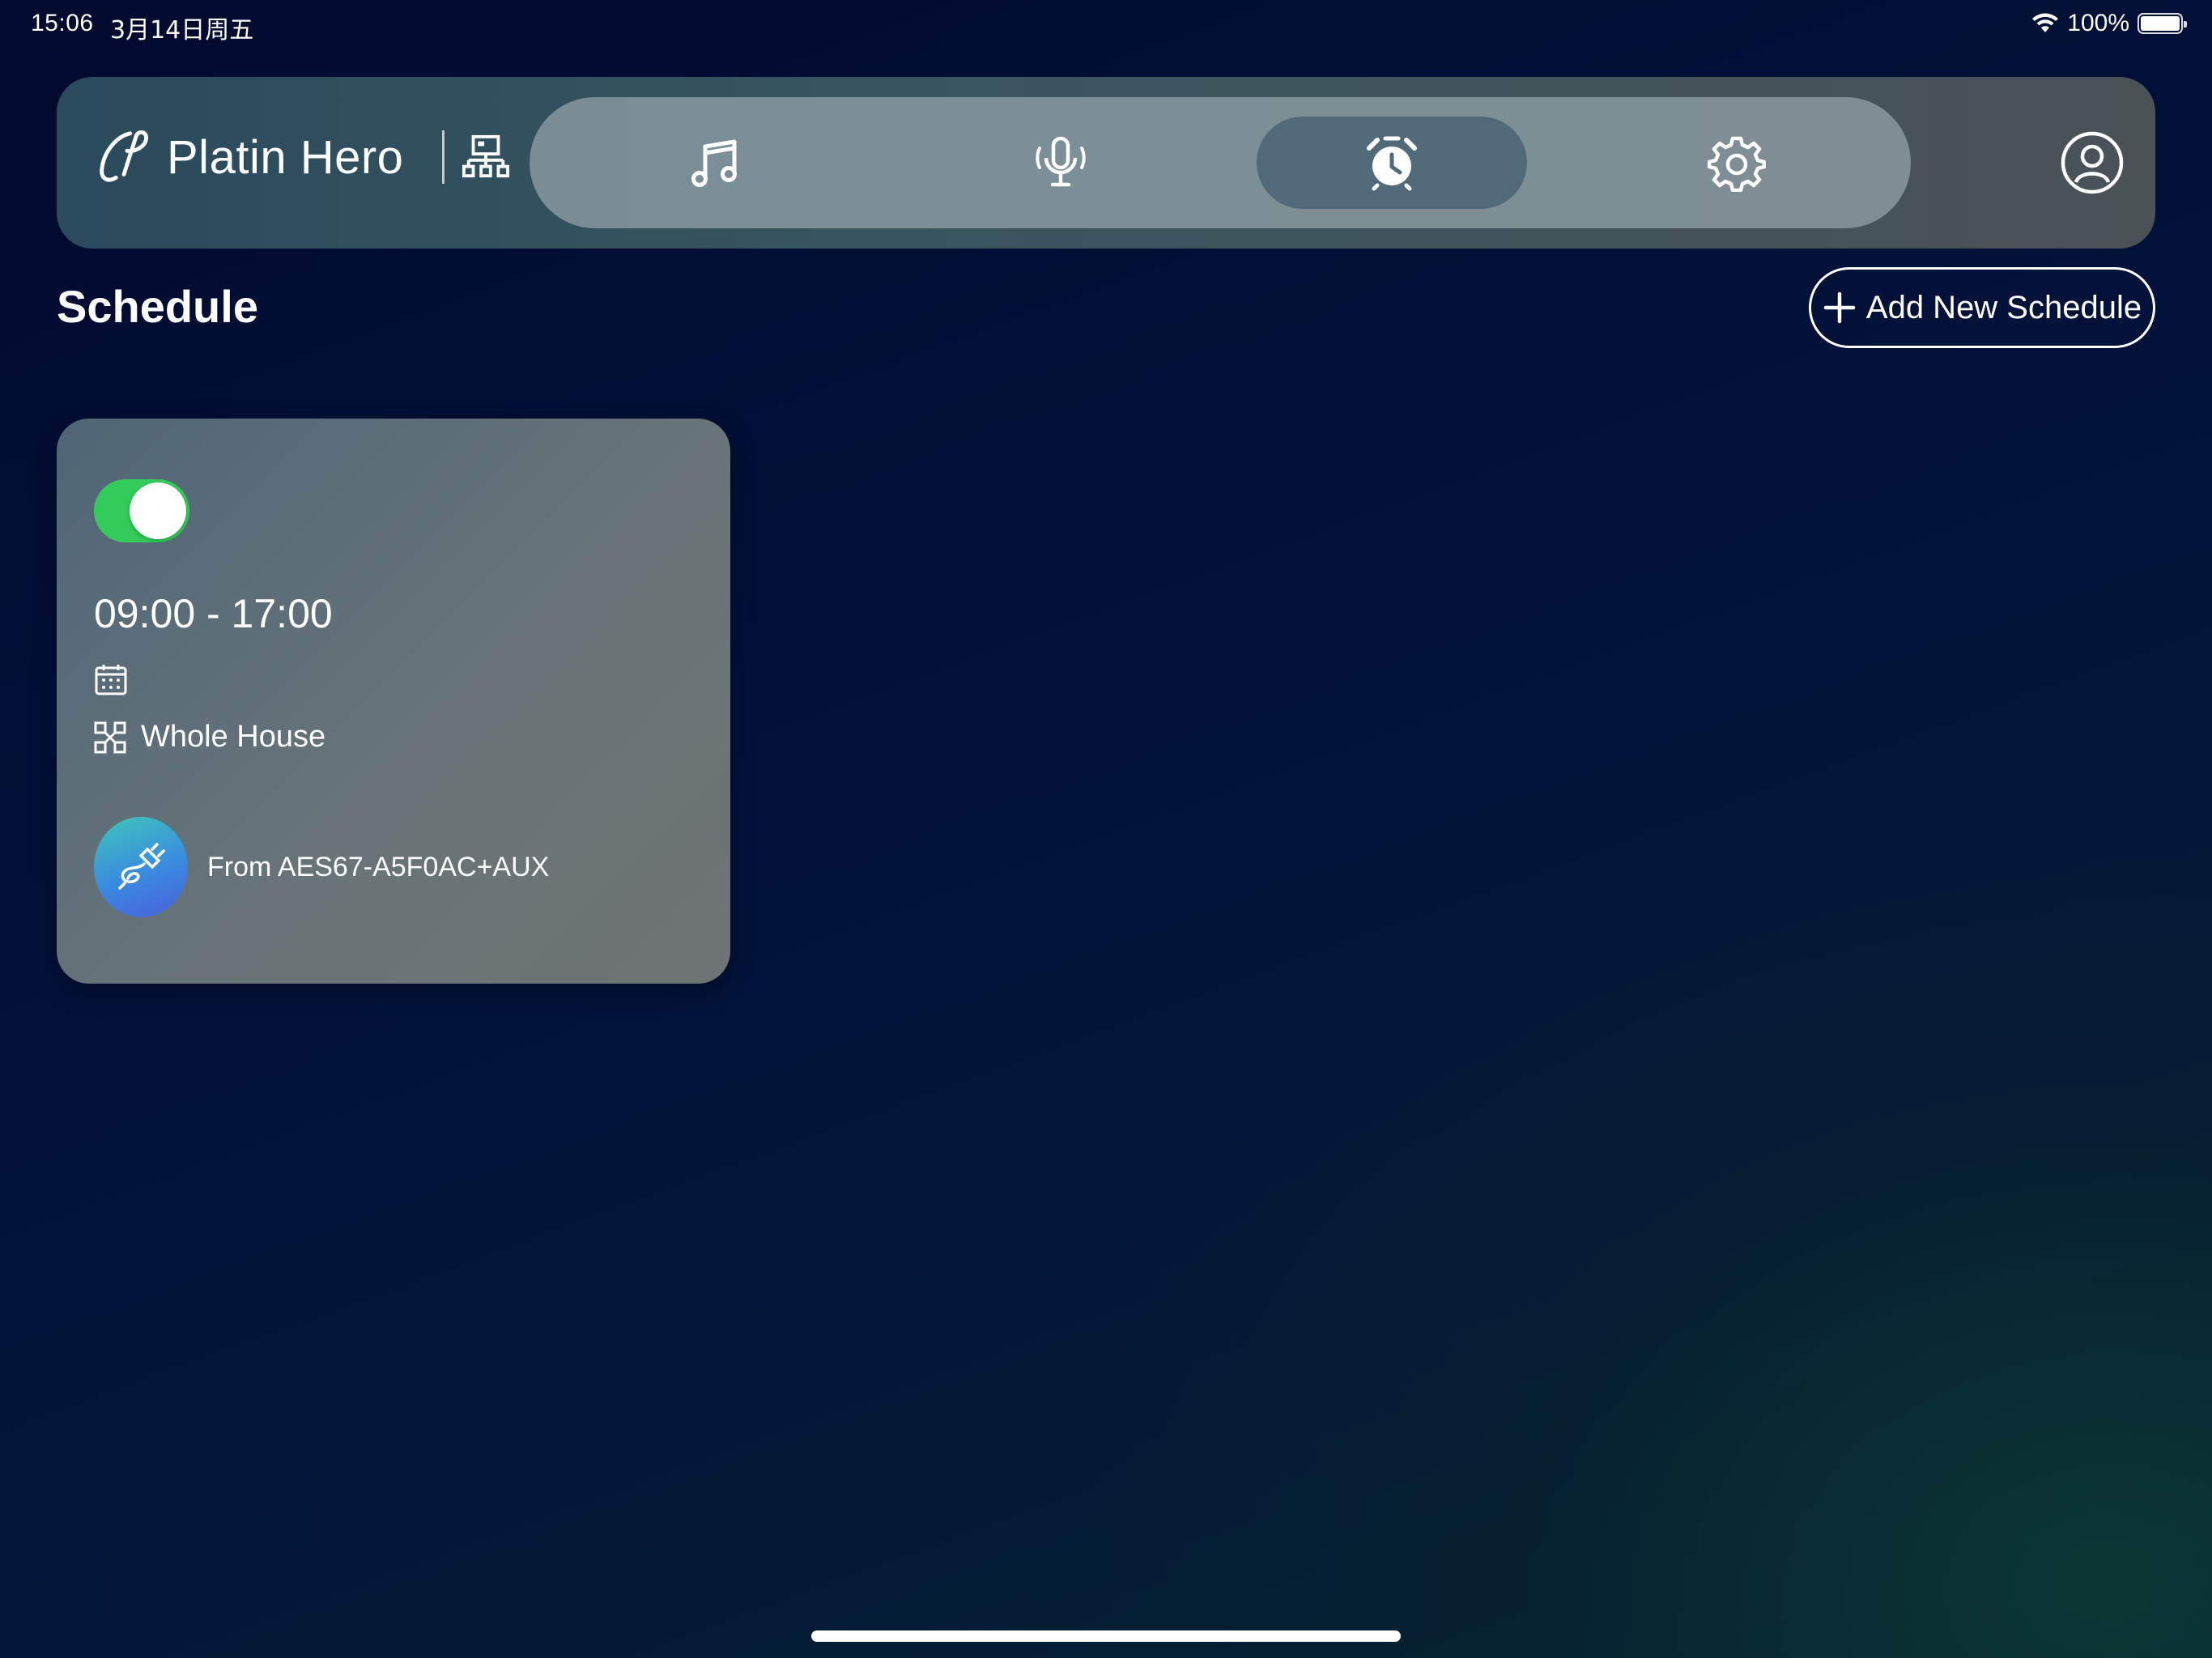  I want to click on schedule-zone: Whole House, so click(209, 737).